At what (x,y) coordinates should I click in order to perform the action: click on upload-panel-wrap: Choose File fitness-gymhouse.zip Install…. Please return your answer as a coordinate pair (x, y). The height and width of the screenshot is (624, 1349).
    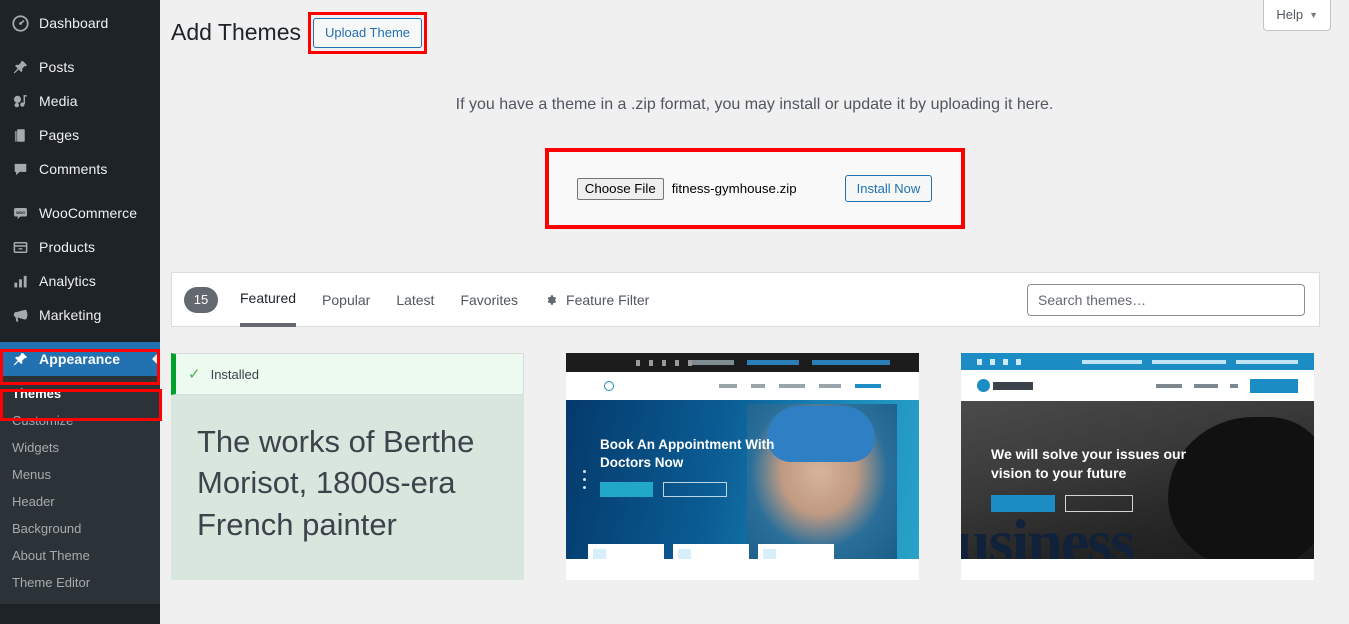
    Looking at the image, I should click on (754, 189).